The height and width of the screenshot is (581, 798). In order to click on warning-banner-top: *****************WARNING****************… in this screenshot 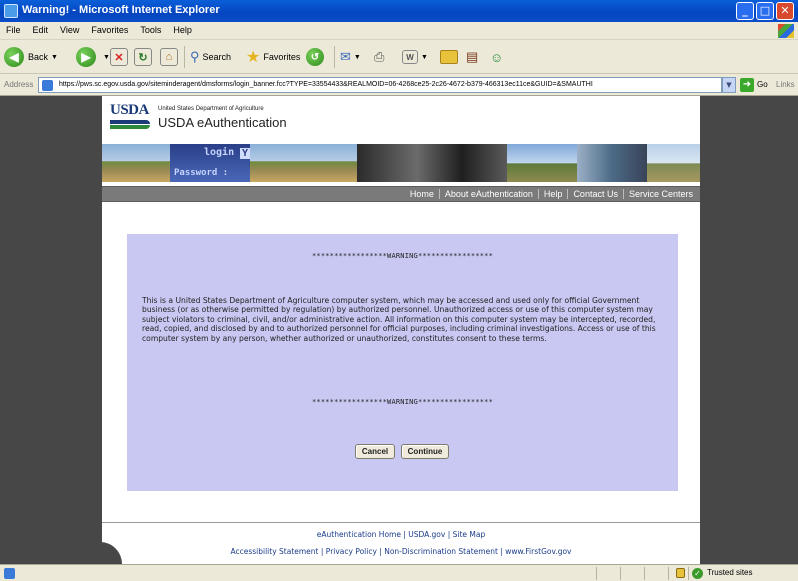, I will do `click(402, 256)`.